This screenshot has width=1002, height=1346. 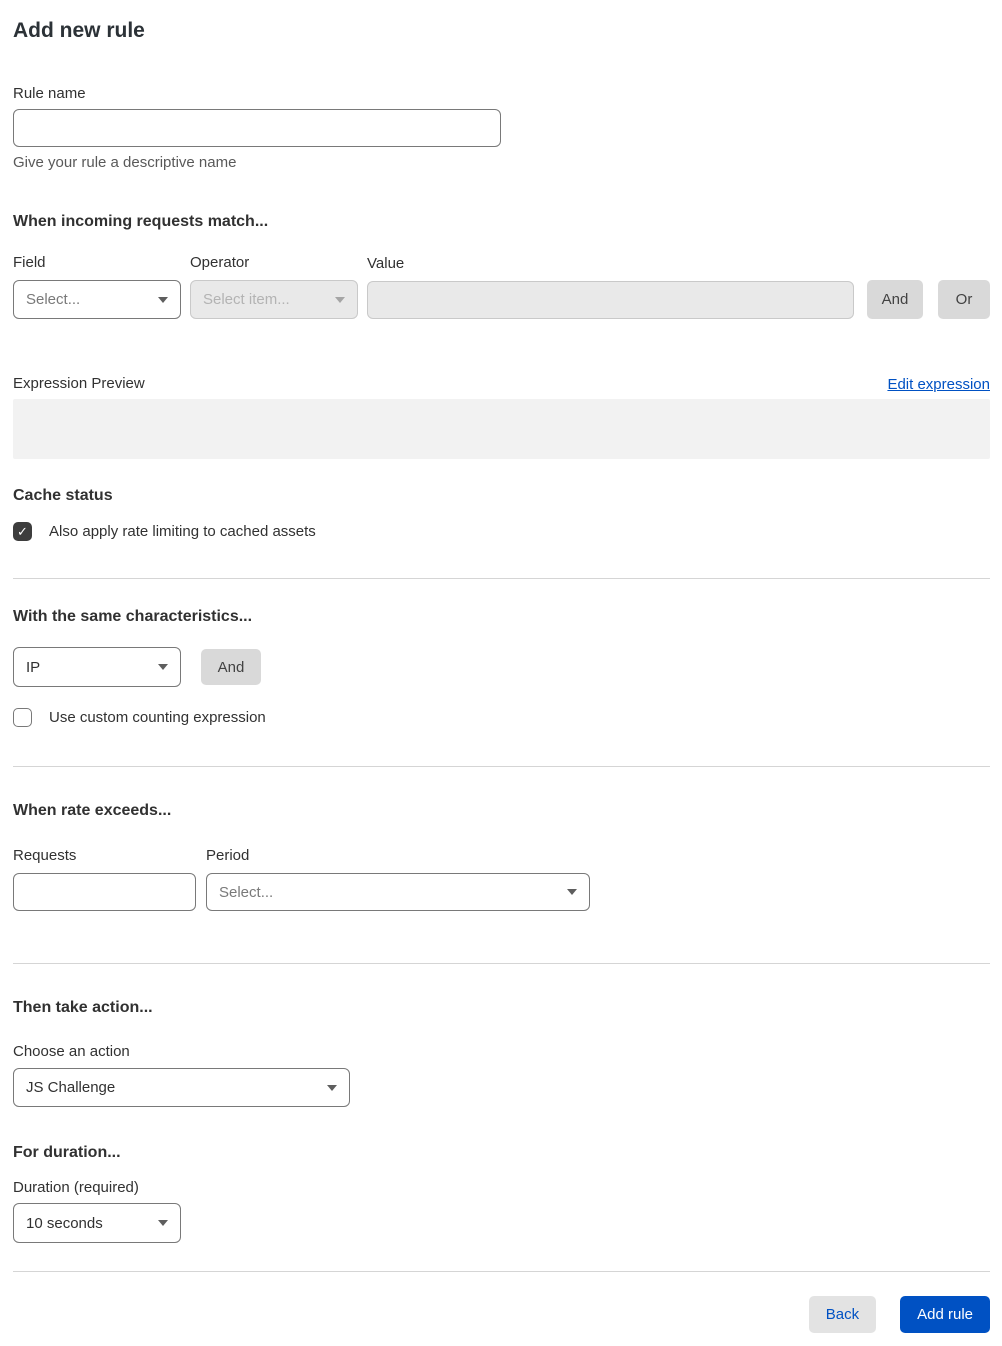 What do you see at coordinates (220, 262) in the screenshot?
I see `operator-label: Operator` at bounding box center [220, 262].